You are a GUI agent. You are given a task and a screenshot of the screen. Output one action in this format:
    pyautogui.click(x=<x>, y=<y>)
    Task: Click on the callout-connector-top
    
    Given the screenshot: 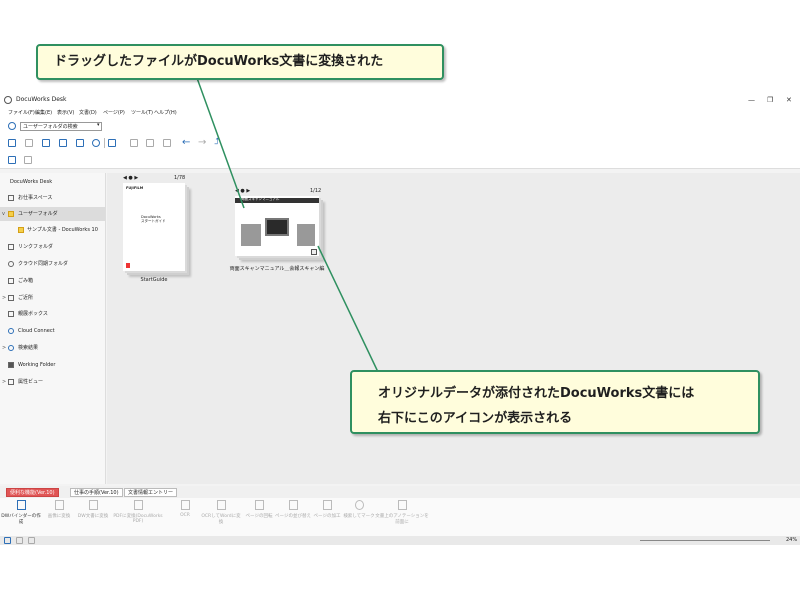 What is the action you would take?
    pyautogui.click(x=220, y=143)
    